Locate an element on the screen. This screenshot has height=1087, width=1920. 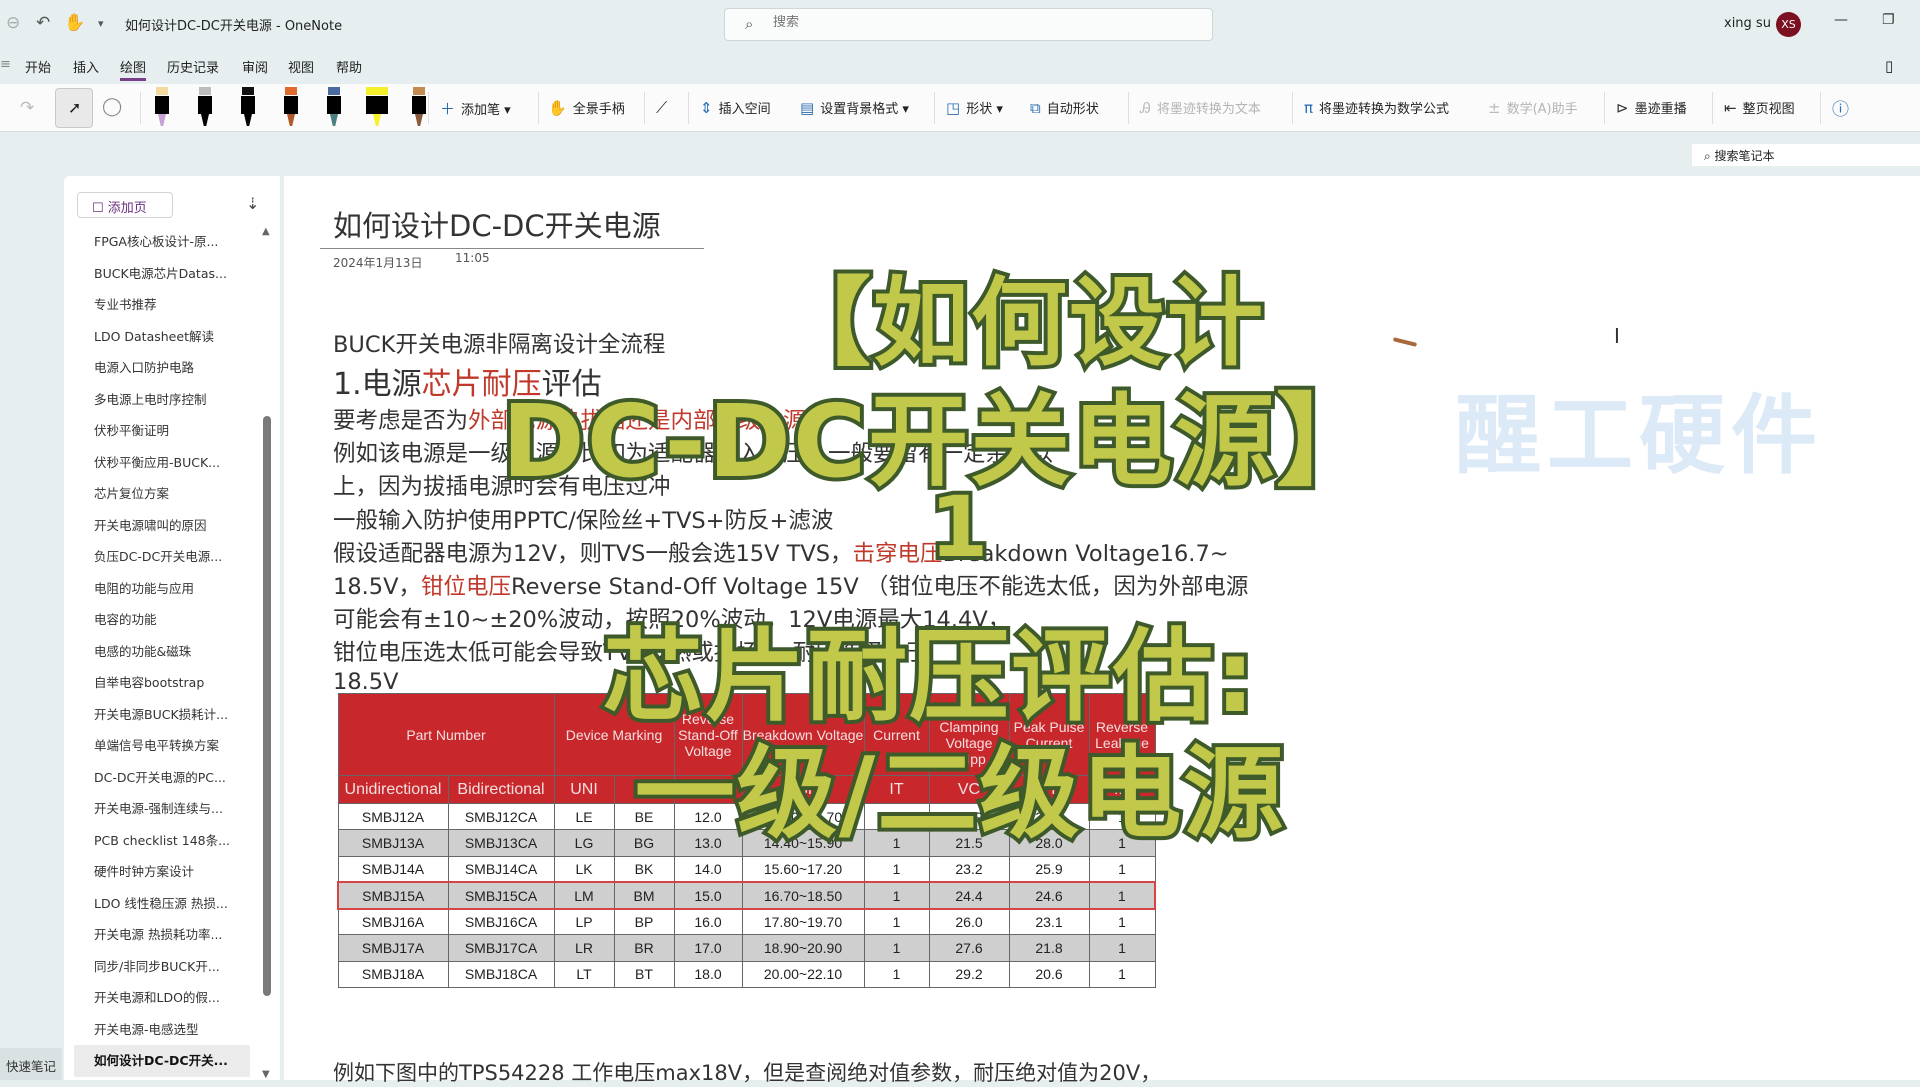
page-list-item: 电容的功能 is located at coordinates (164, 620).